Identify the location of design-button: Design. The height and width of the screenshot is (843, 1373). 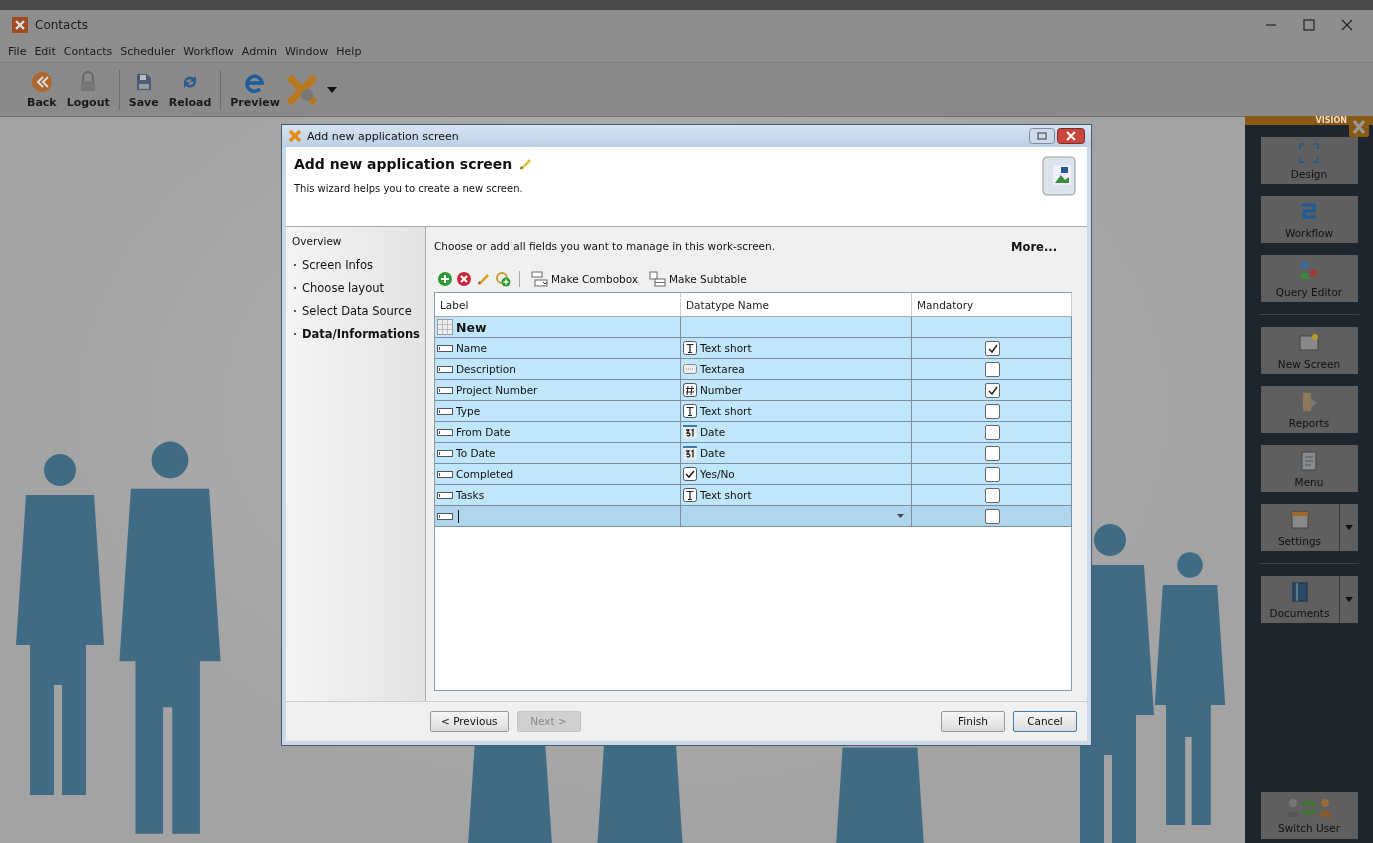
(1309, 160).